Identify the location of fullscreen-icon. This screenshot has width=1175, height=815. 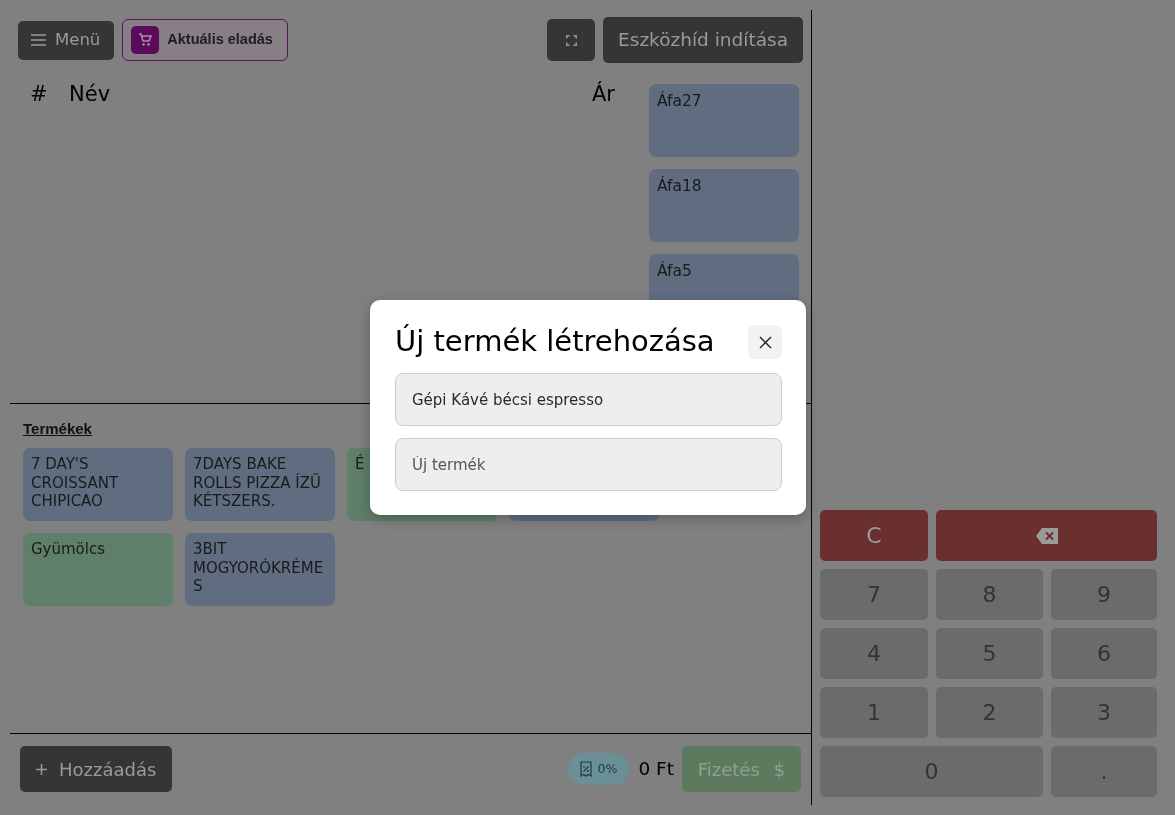
(571, 40).